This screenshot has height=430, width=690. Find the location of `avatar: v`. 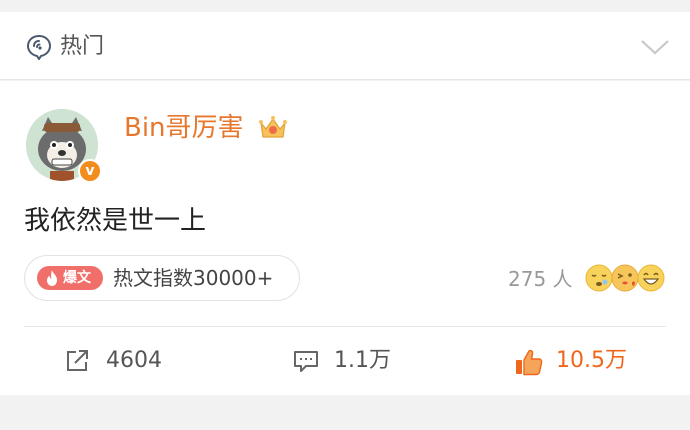

avatar: v is located at coordinates (64, 147).